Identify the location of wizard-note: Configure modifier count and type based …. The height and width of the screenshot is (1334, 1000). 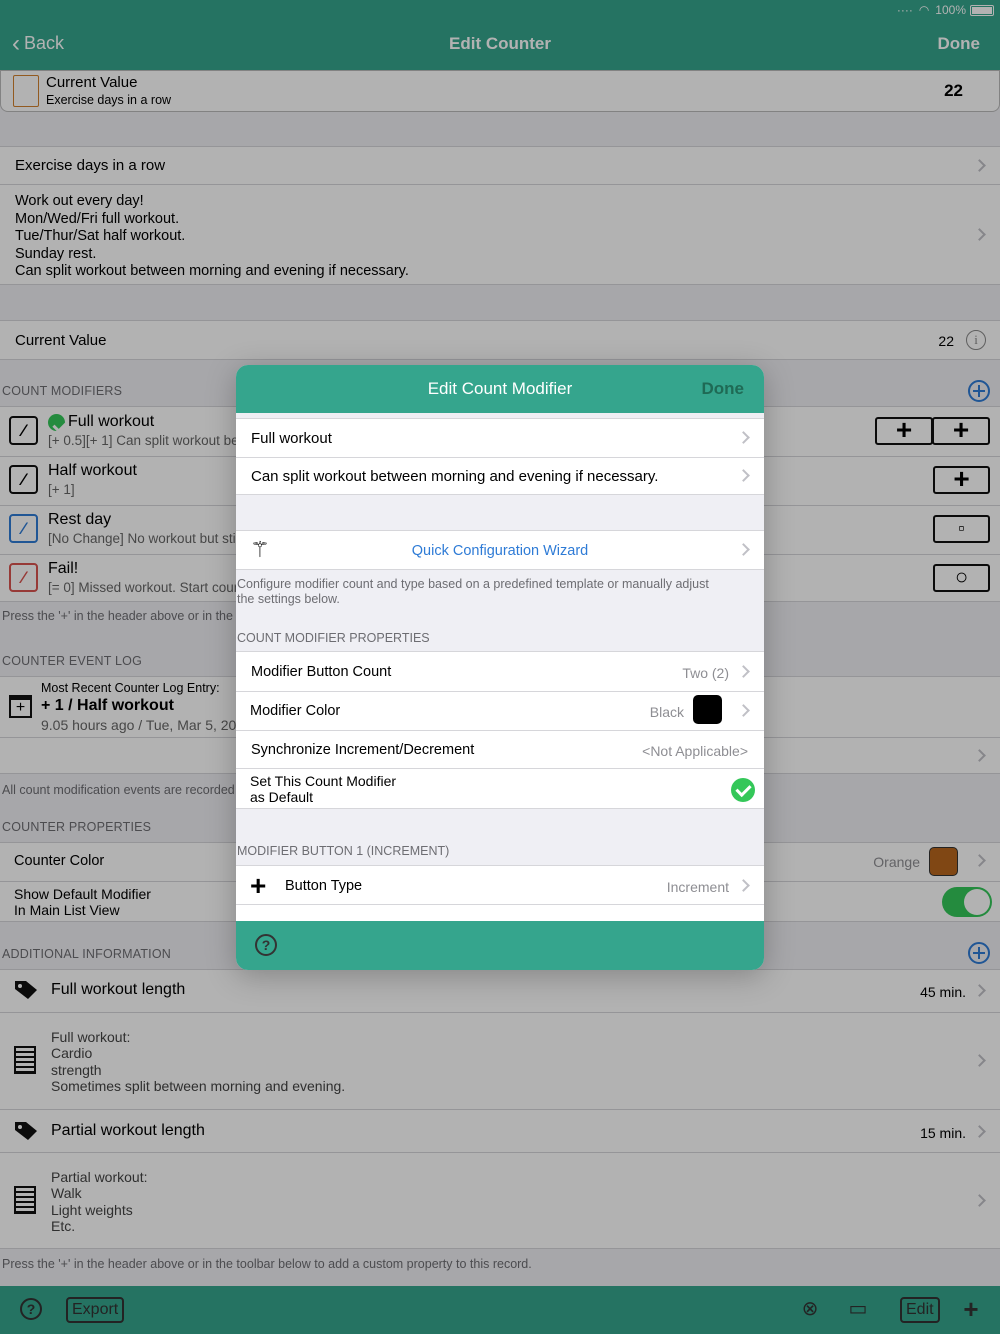
(473, 592).